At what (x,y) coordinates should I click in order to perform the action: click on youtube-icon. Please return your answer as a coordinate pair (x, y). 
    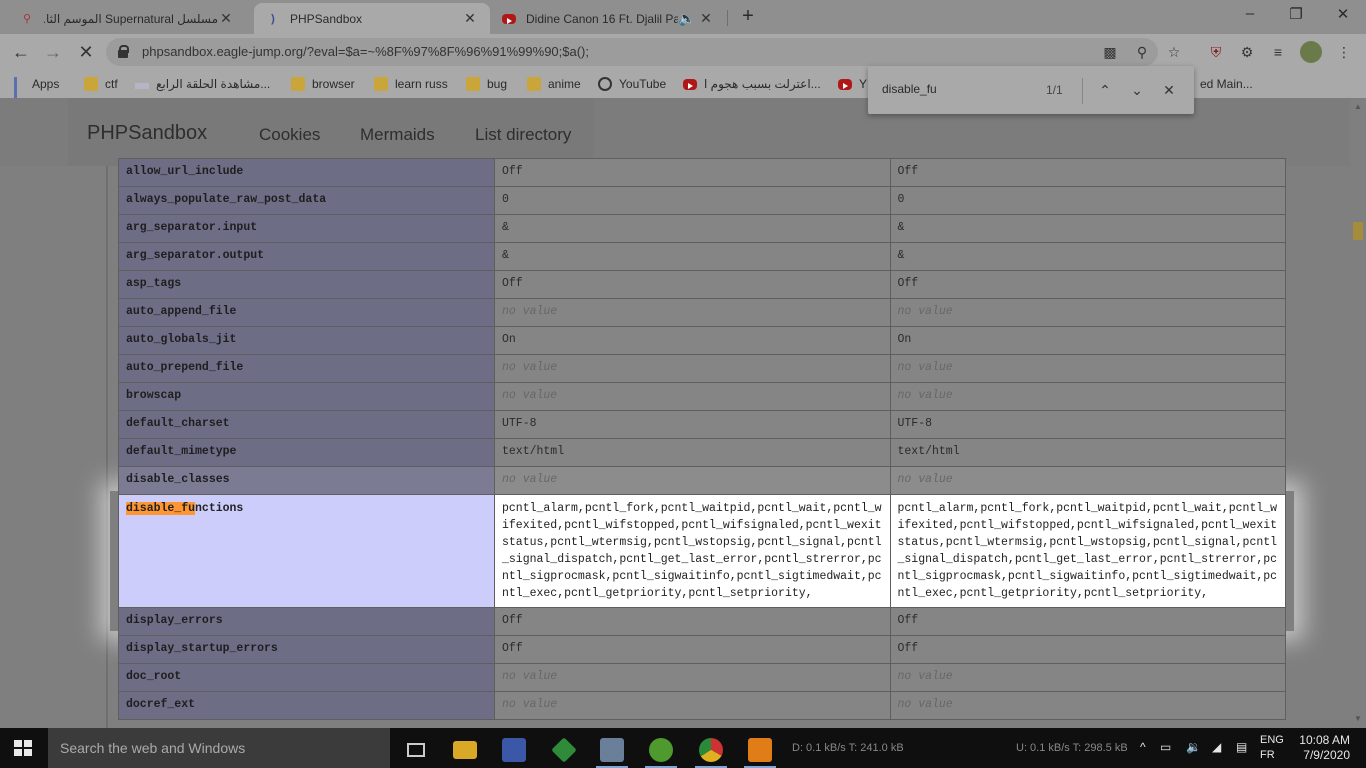
    Looking at the image, I should click on (690, 84).